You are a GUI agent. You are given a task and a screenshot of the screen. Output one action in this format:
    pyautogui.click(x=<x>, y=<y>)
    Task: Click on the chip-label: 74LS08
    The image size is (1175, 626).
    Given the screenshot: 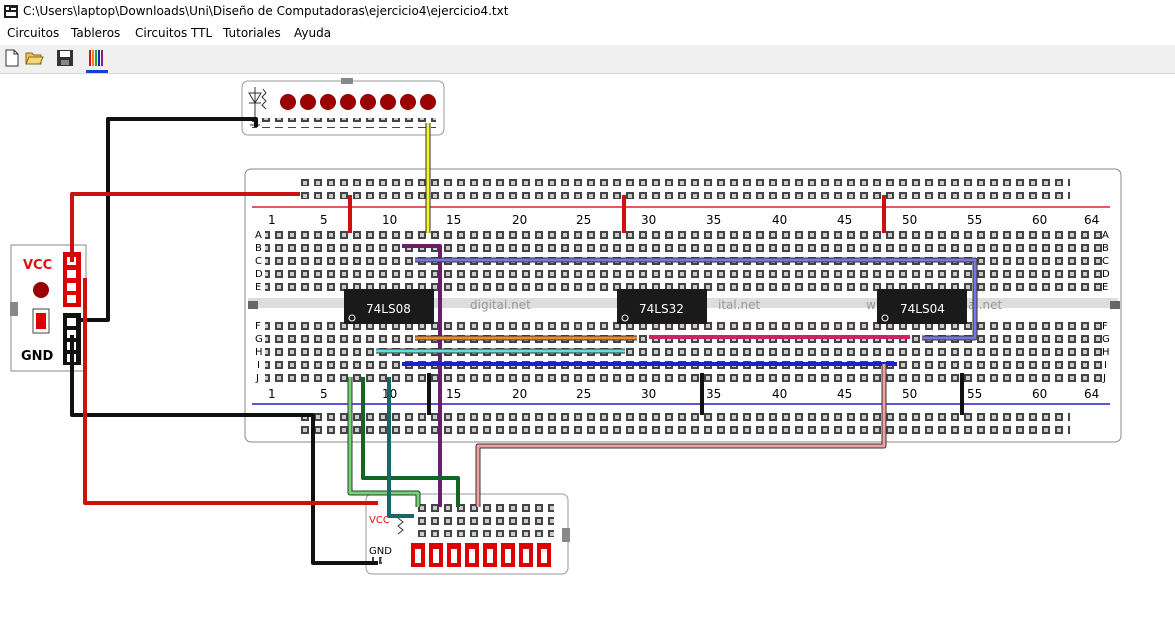 What is the action you would take?
    pyautogui.click(x=388, y=309)
    